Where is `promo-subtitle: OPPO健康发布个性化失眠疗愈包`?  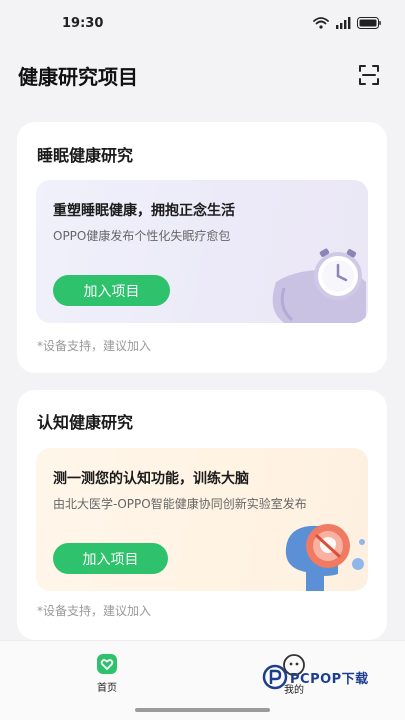
promo-subtitle: OPPO健康发布个性化失眠疗愈包 is located at coordinates (142, 236).